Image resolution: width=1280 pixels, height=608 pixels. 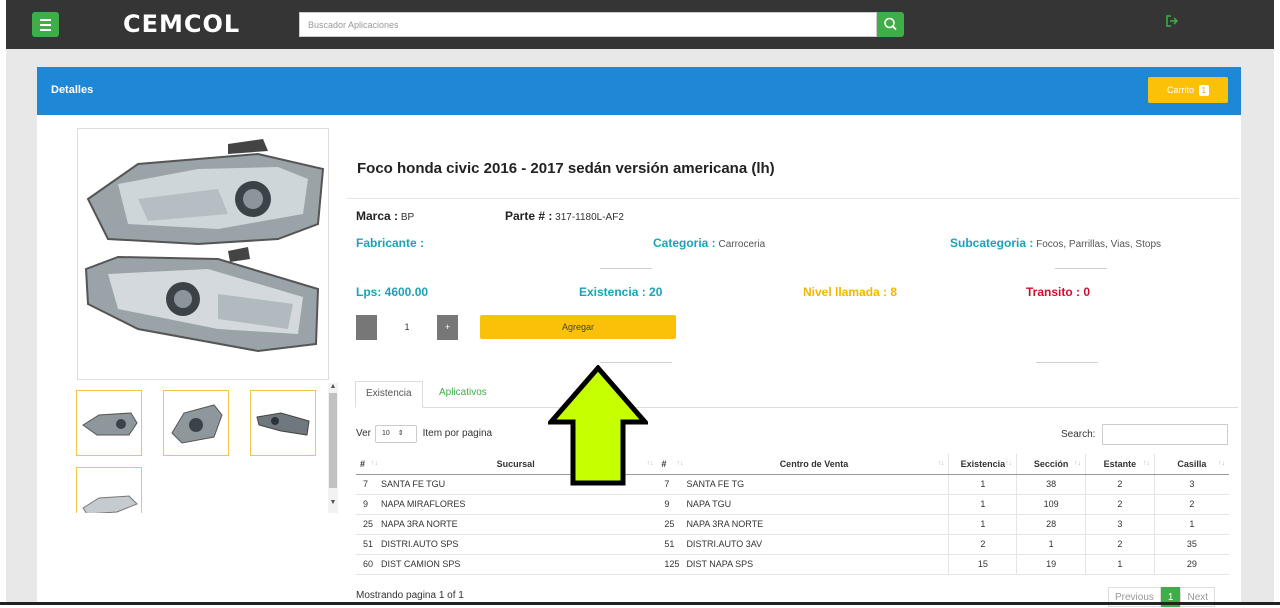 I want to click on item-por-pagina-label: Item por pagina, so click(x=457, y=433).